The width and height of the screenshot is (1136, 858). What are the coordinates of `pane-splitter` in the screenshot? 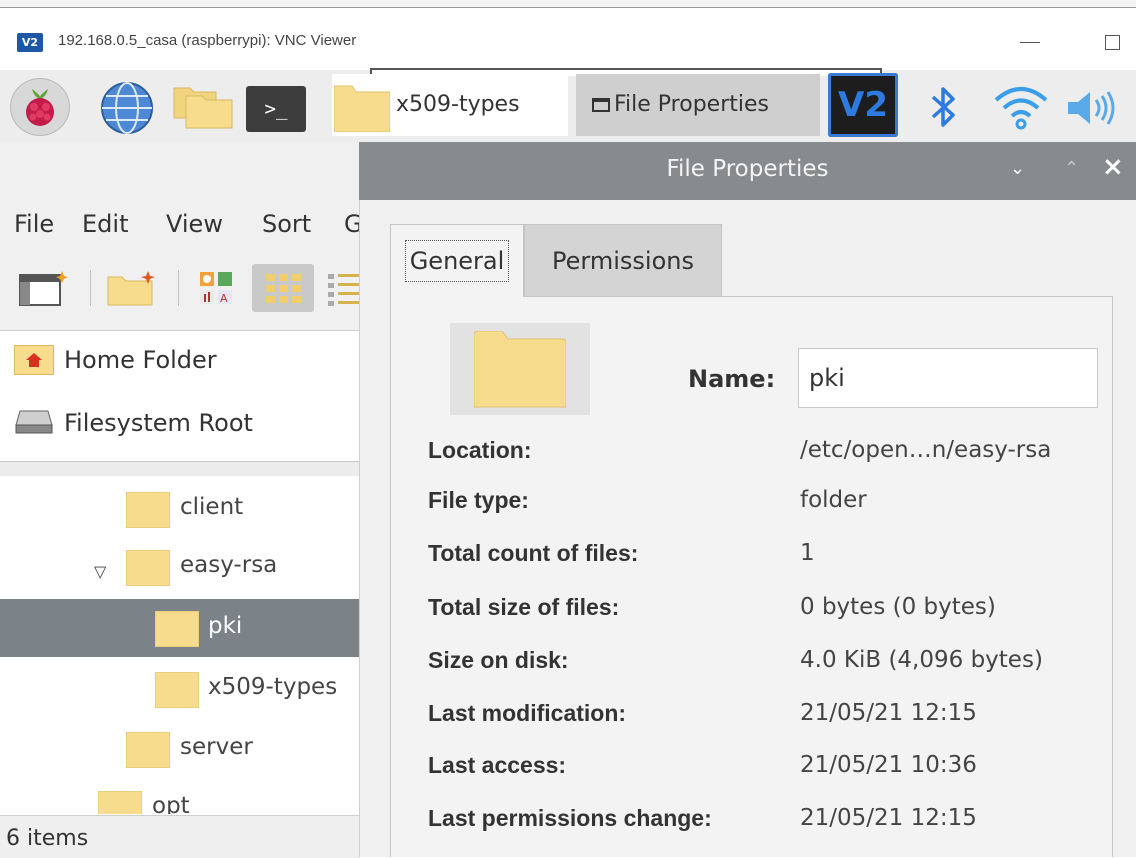 It's located at (180, 469).